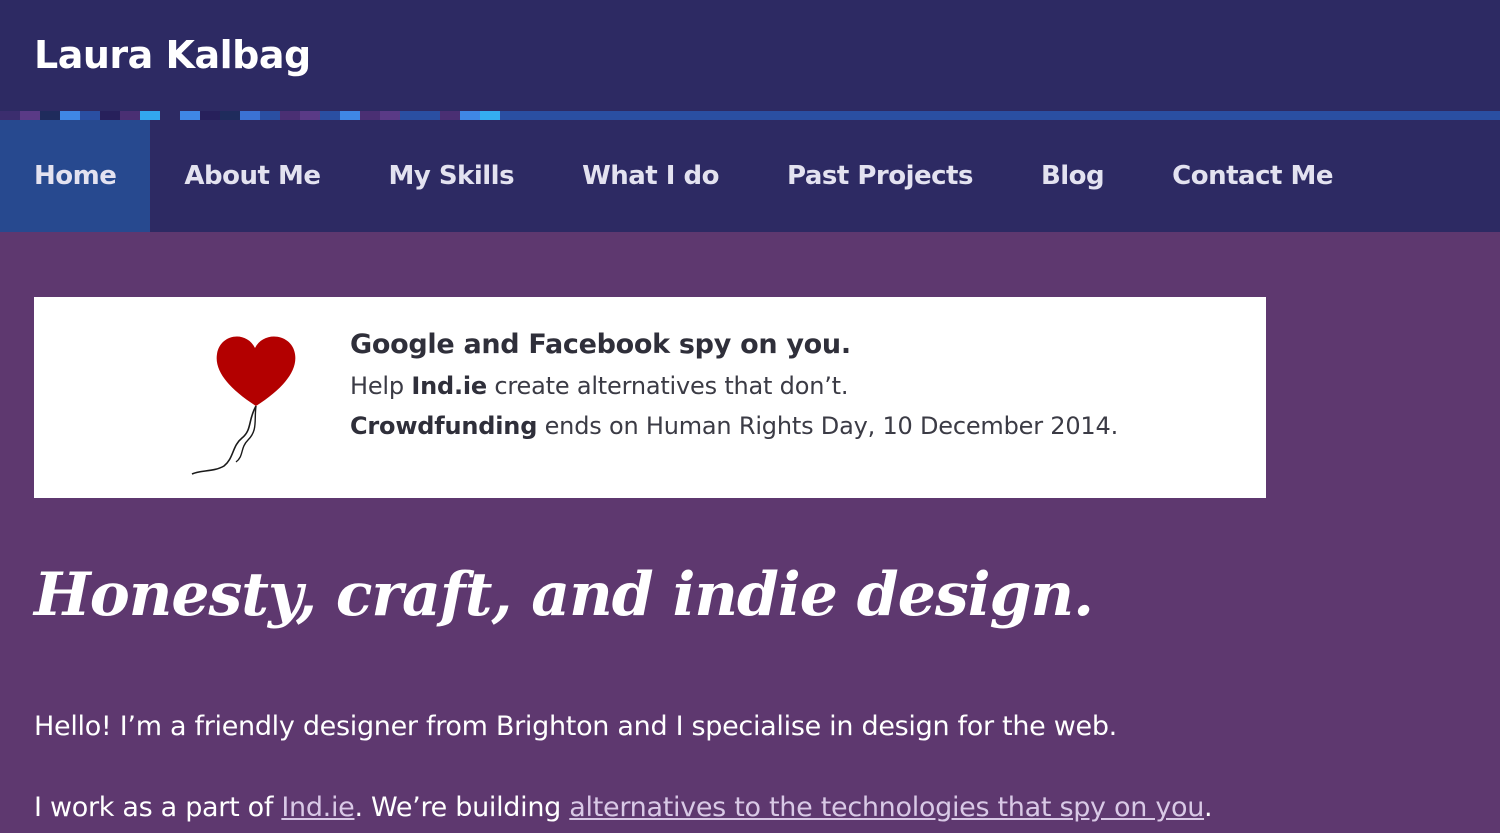  Describe the element at coordinates (880, 176) in the screenshot. I see `nav-item-past-projects: Past Projects` at that location.